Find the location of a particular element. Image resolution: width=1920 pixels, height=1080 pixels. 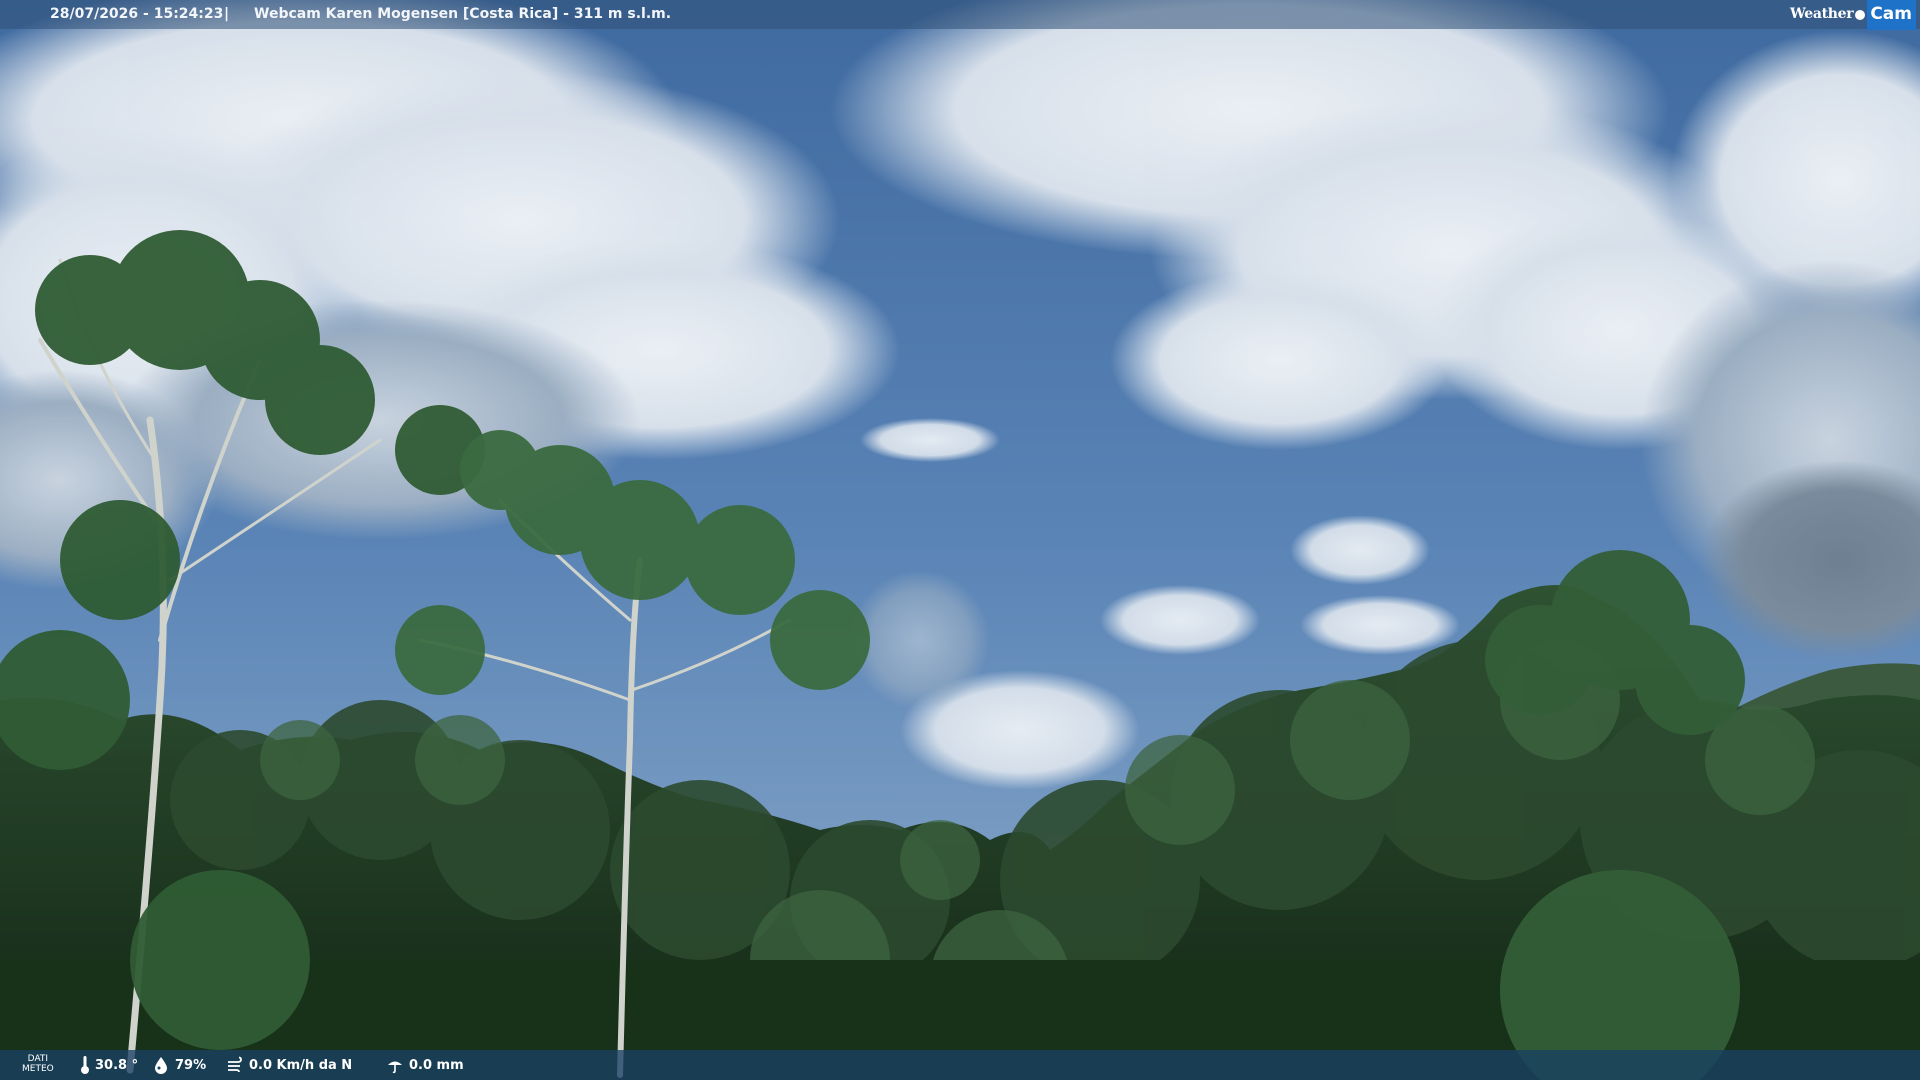

rain-value: 0.0 mm is located at coordinates (436, 1065).